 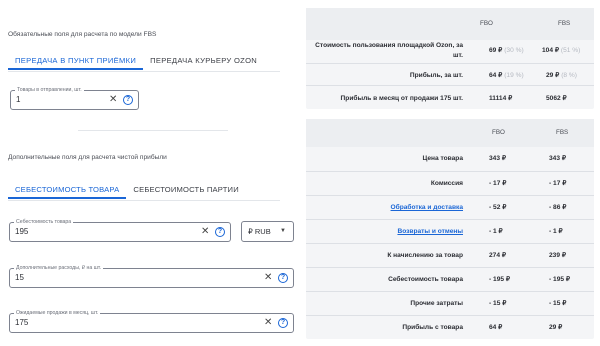 I want to click on table-row: Прочие затраты - 15 ₽ - 15 ₽, so click(x=450, y=303).